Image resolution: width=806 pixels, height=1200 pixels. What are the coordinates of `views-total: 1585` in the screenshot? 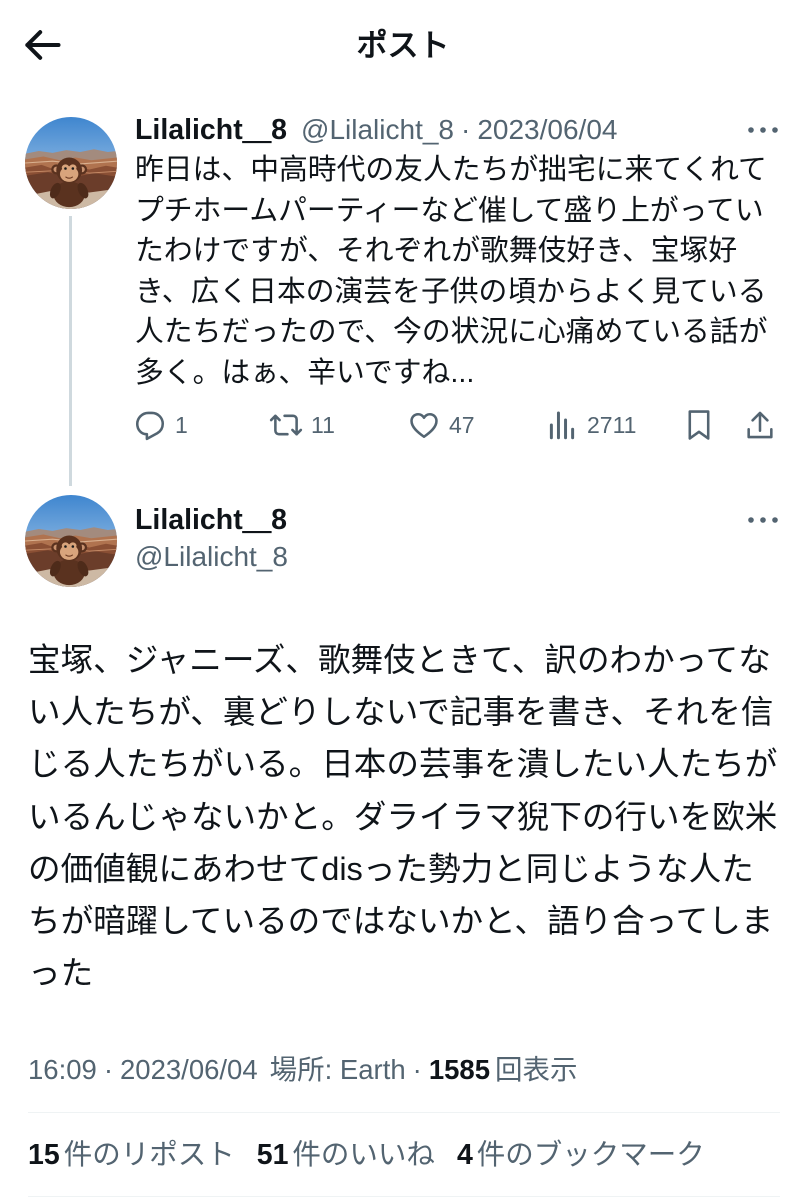 It's located at (459, 1069).